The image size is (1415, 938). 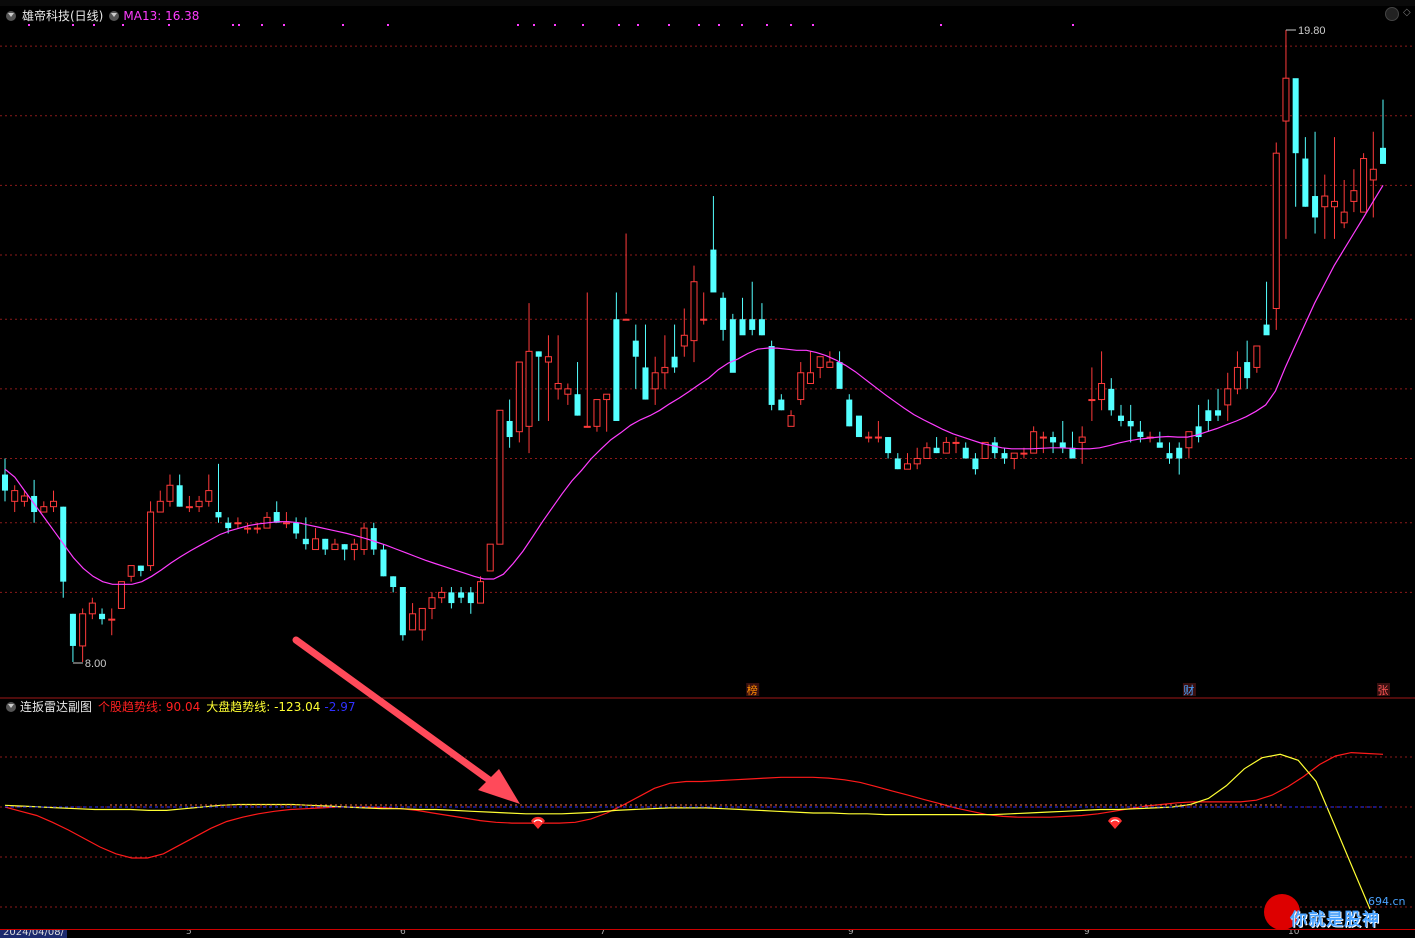 I want to click on month-mark: 7, so click(x=603, y=933).